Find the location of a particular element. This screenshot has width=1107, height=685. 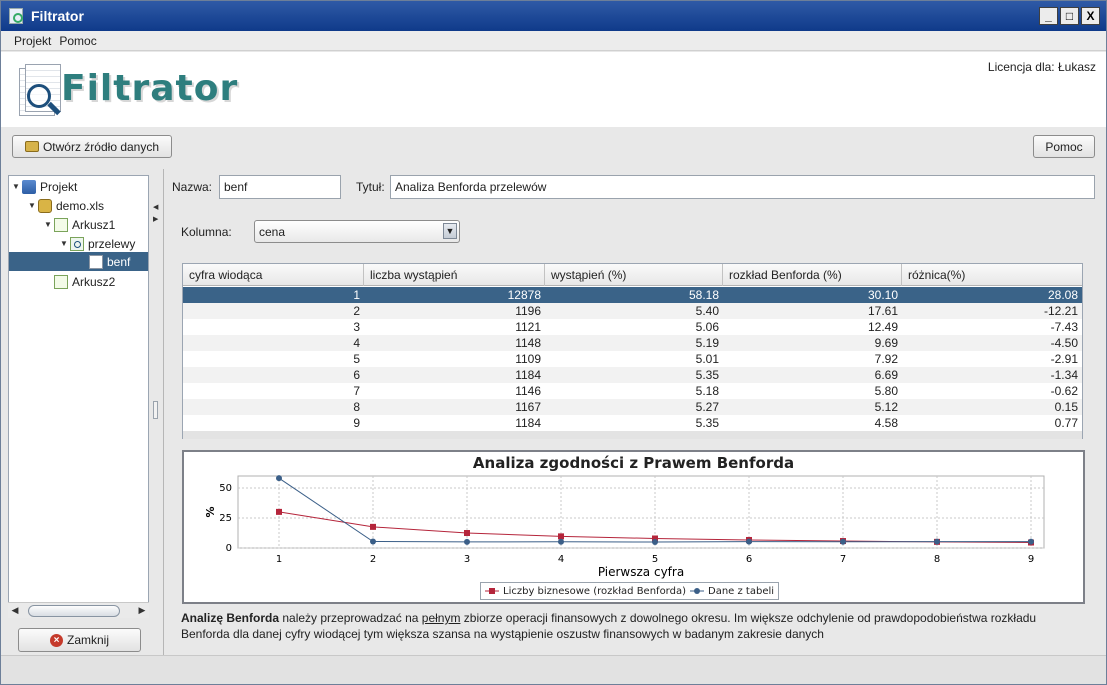

close-icon: × is located at coordinates (56, 640).